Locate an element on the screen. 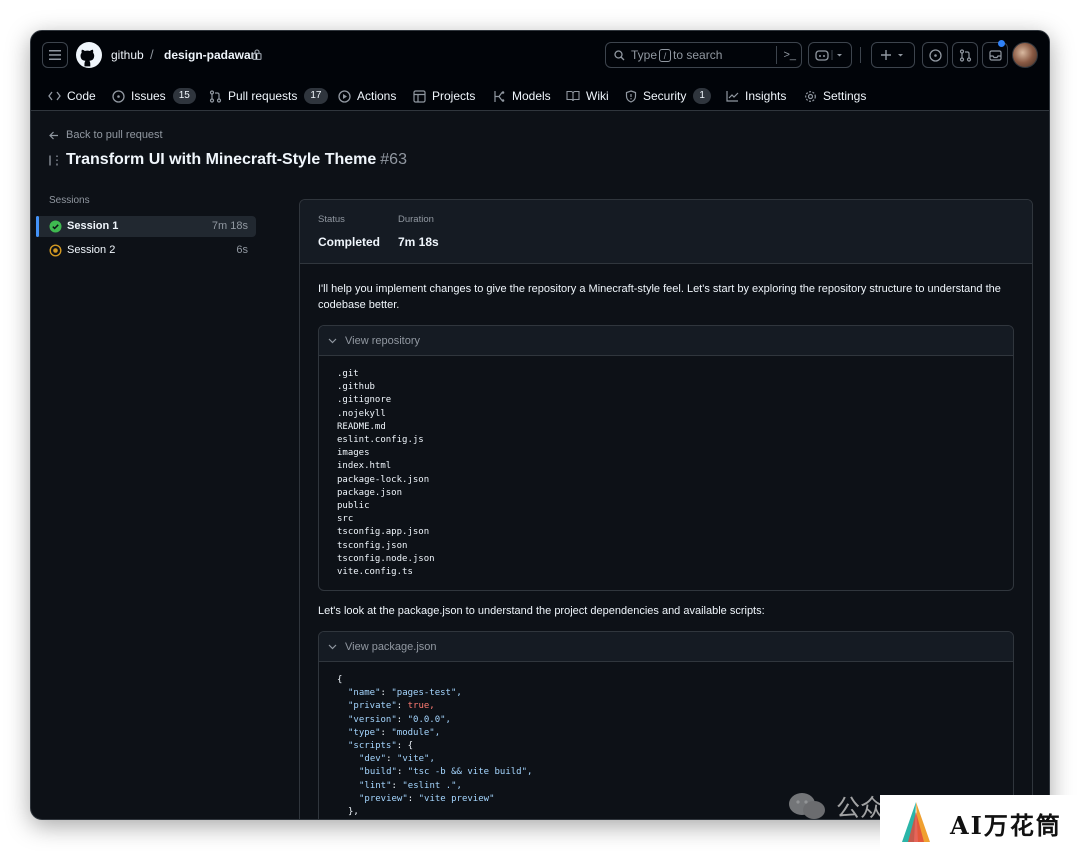 Image resolution: width=1080 pixels, height=851 pixels. search-suffix: to search is located at coordinates (698, 55).